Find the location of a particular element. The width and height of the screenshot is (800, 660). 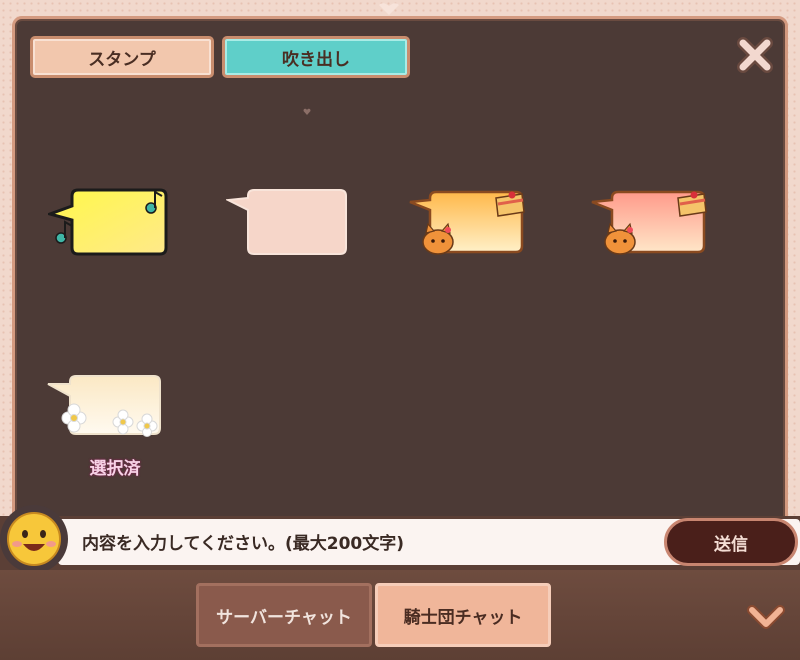

tab-speech-bubble: 吹き出し is located at coordinates (316, 57).